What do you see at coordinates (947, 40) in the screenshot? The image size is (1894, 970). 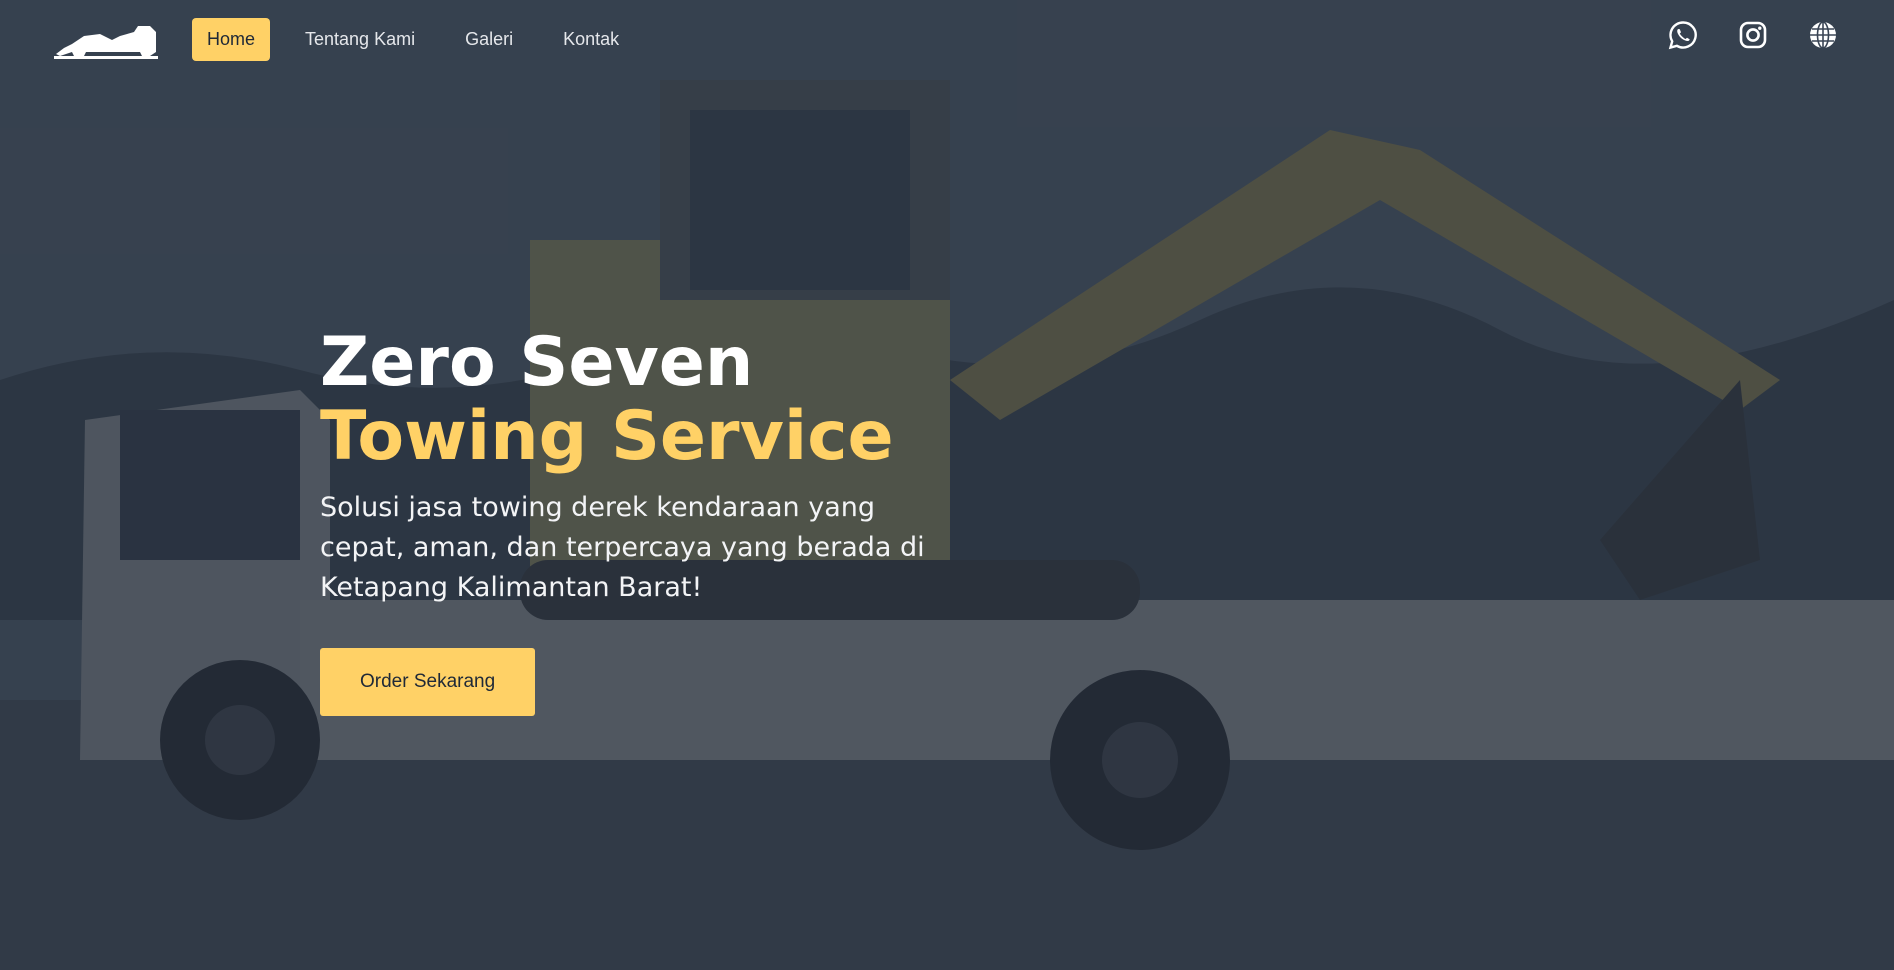 I see `navbar: Home Tentang Kami Galeri Kontak` at bounding box center [947, 40].